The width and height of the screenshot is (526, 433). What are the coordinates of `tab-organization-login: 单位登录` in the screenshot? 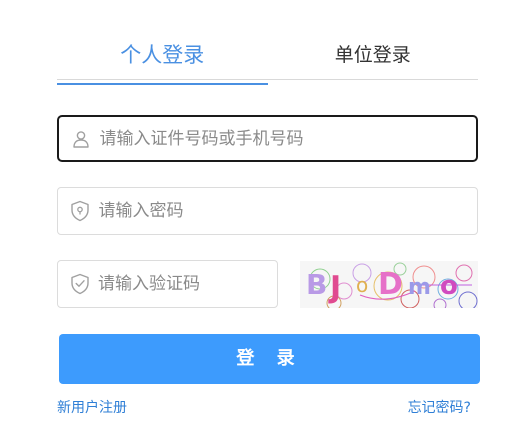 It's located at (373, 58).